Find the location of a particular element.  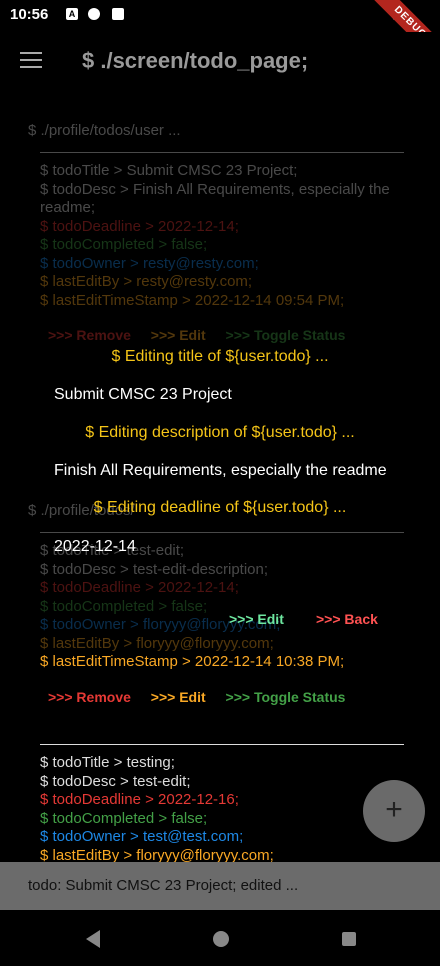

app-notification-icon is located at coordinates (94, 14).